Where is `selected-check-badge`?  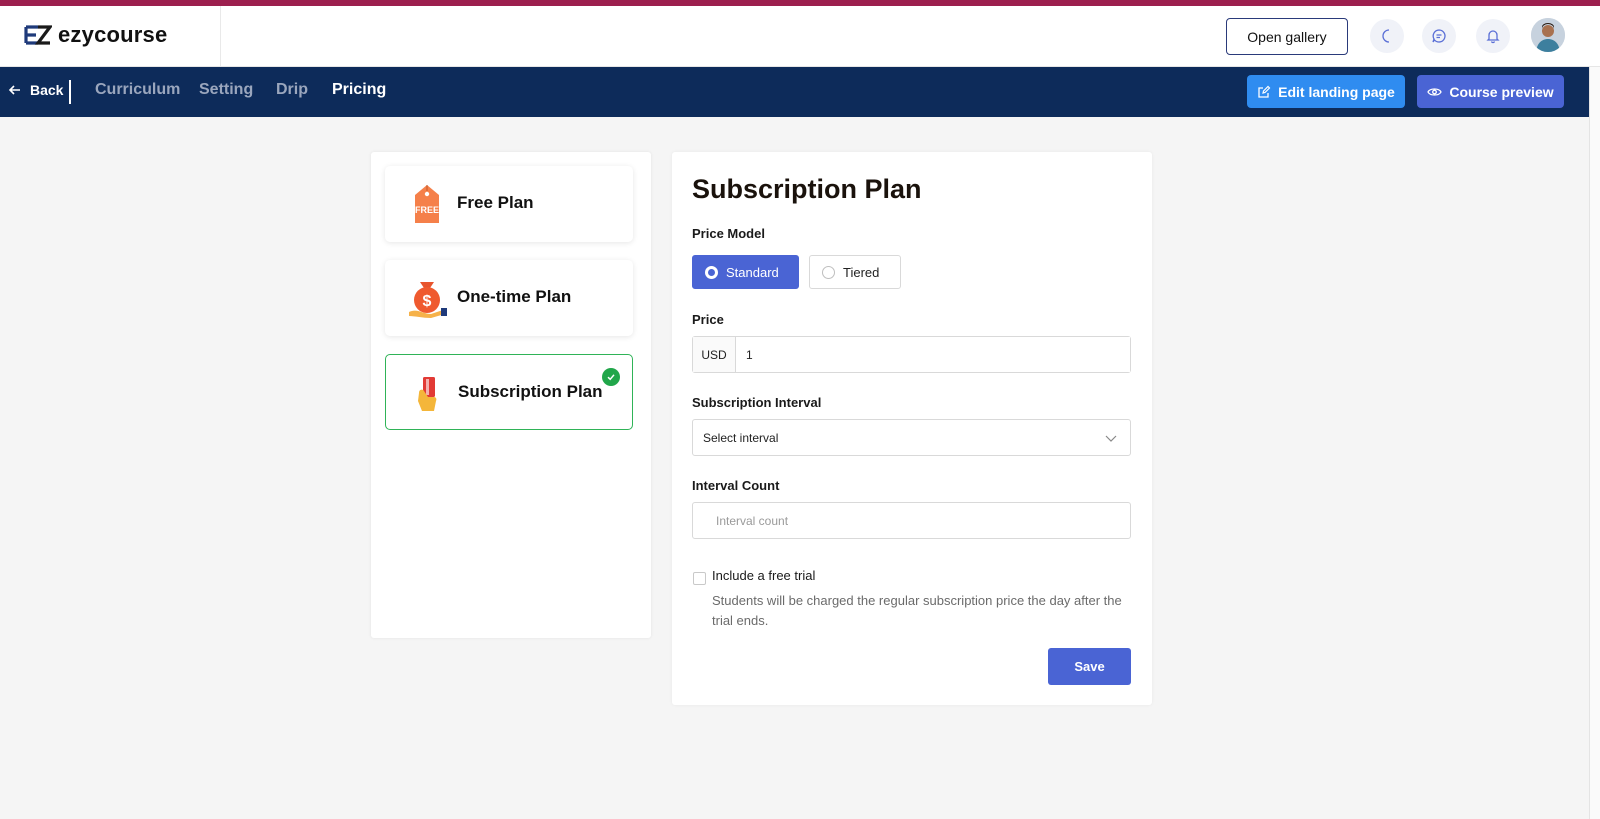 selected-check-badge is located at coordinates (611, 377).